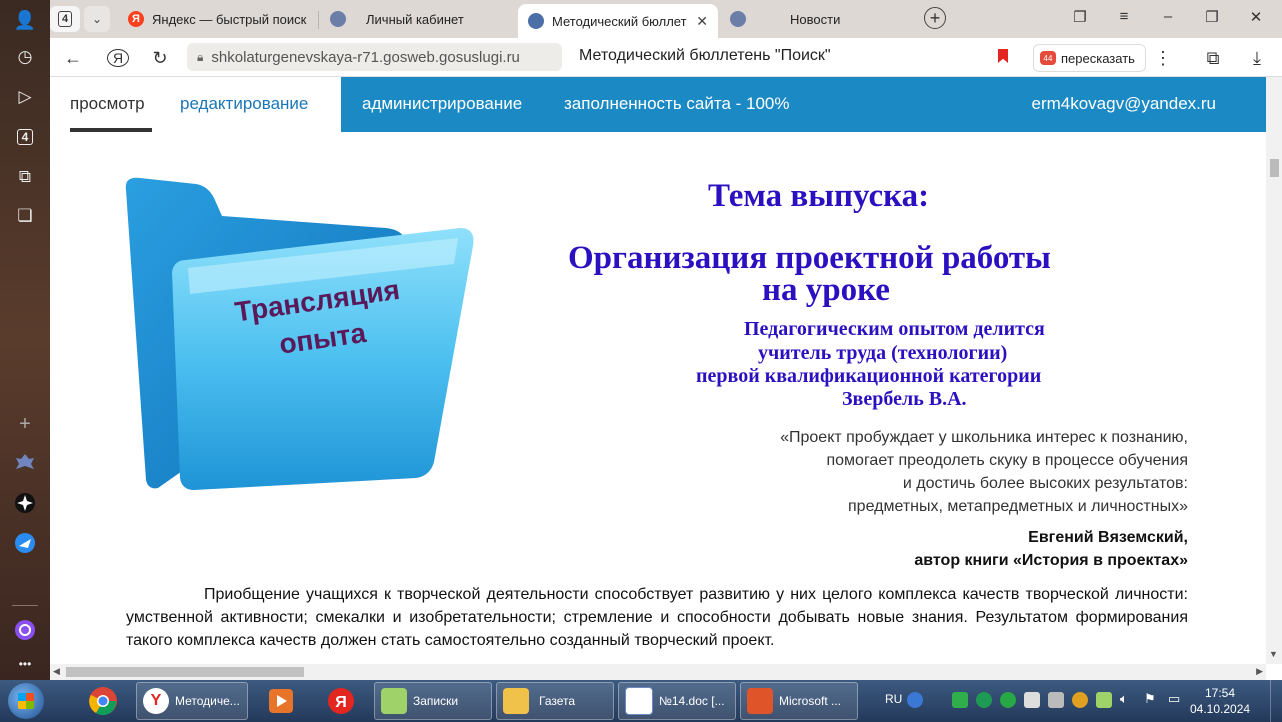 The height and width of the screenshot is (722, 1282). Describe the element at coordinates (676, 104) in the screenshot. I see `site-fill-status: заполненность сайта - 100%` at that location.